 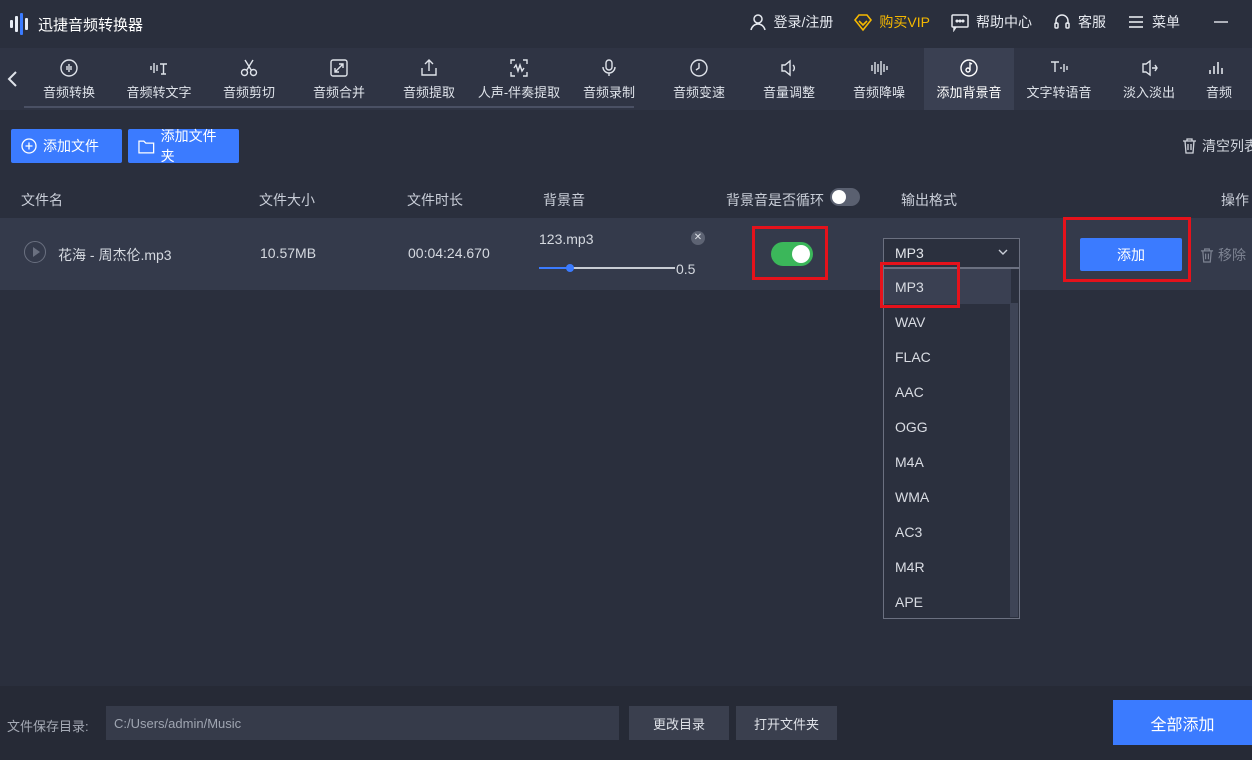 What do you see at coordinates (91, 25) in the screenshot?
I see `app-title: 迅捷音频转换器` at bounding box center [91, 25].